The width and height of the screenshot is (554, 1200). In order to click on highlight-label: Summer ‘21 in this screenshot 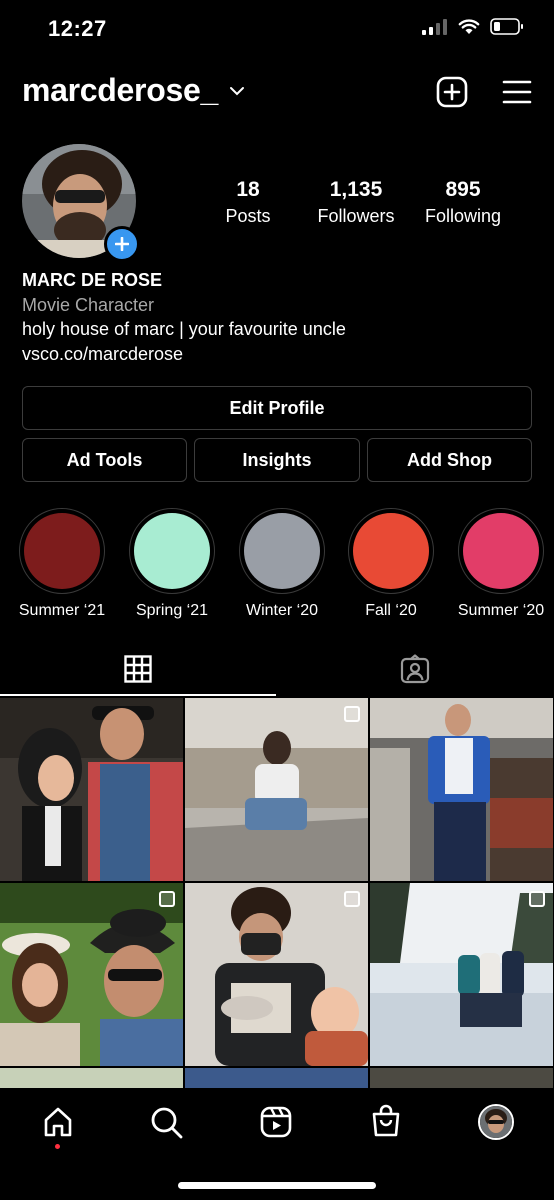, I will do `click(62, 610)`.